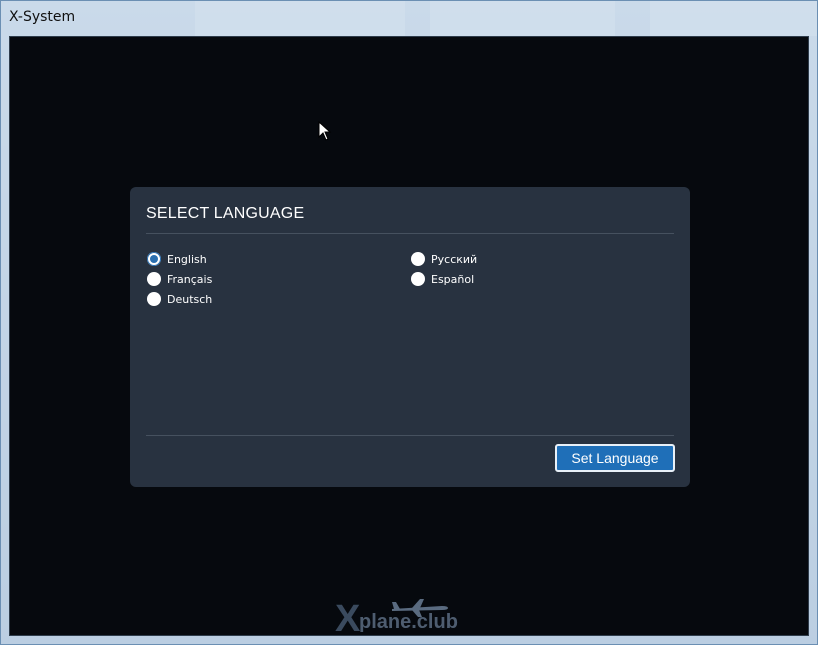  I want to click on set-language-button: Set Language, so click(615, 458).